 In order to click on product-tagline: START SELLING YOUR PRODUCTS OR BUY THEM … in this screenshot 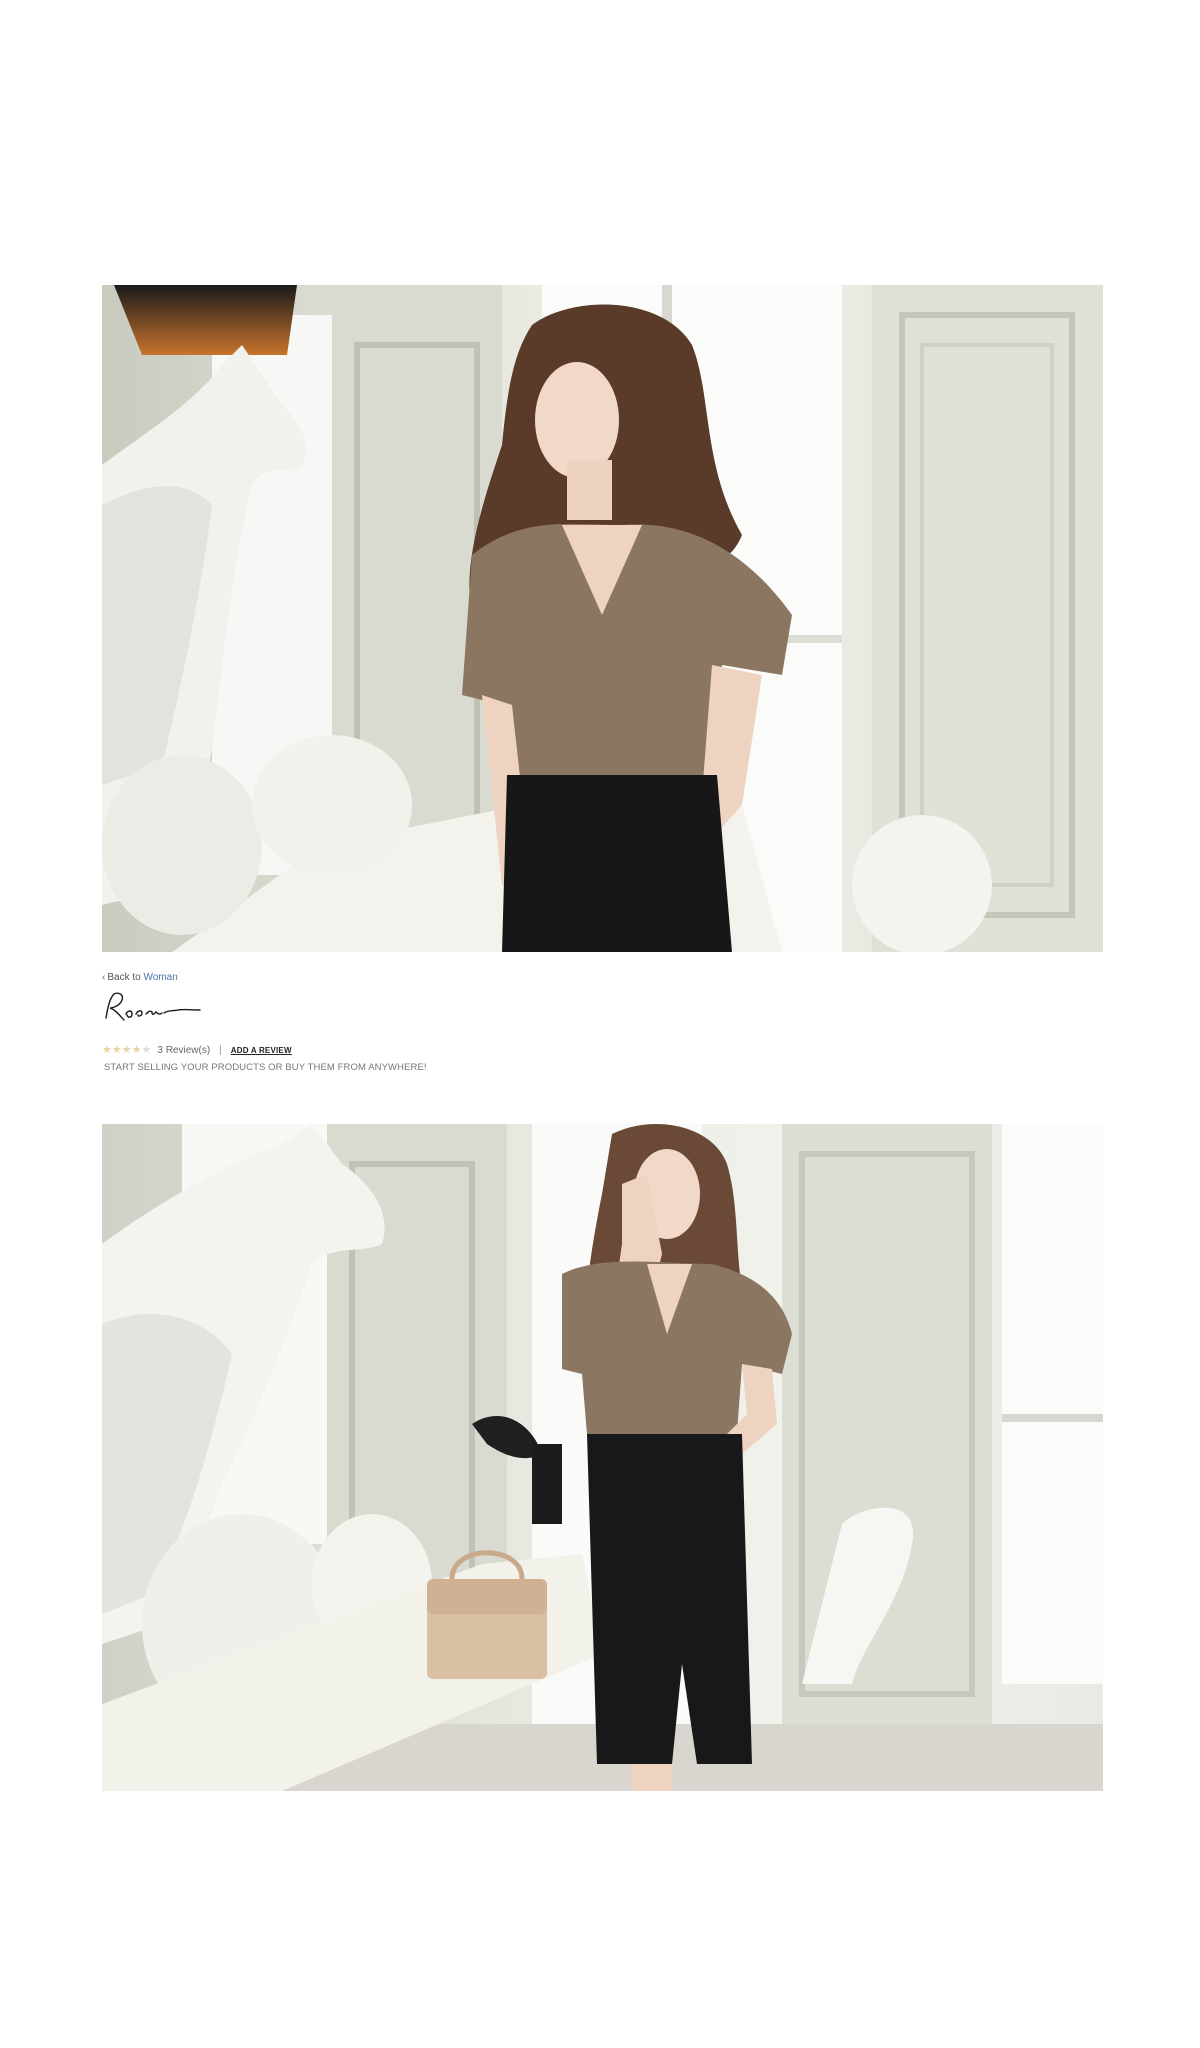, I will do `click(265, 1067)`.